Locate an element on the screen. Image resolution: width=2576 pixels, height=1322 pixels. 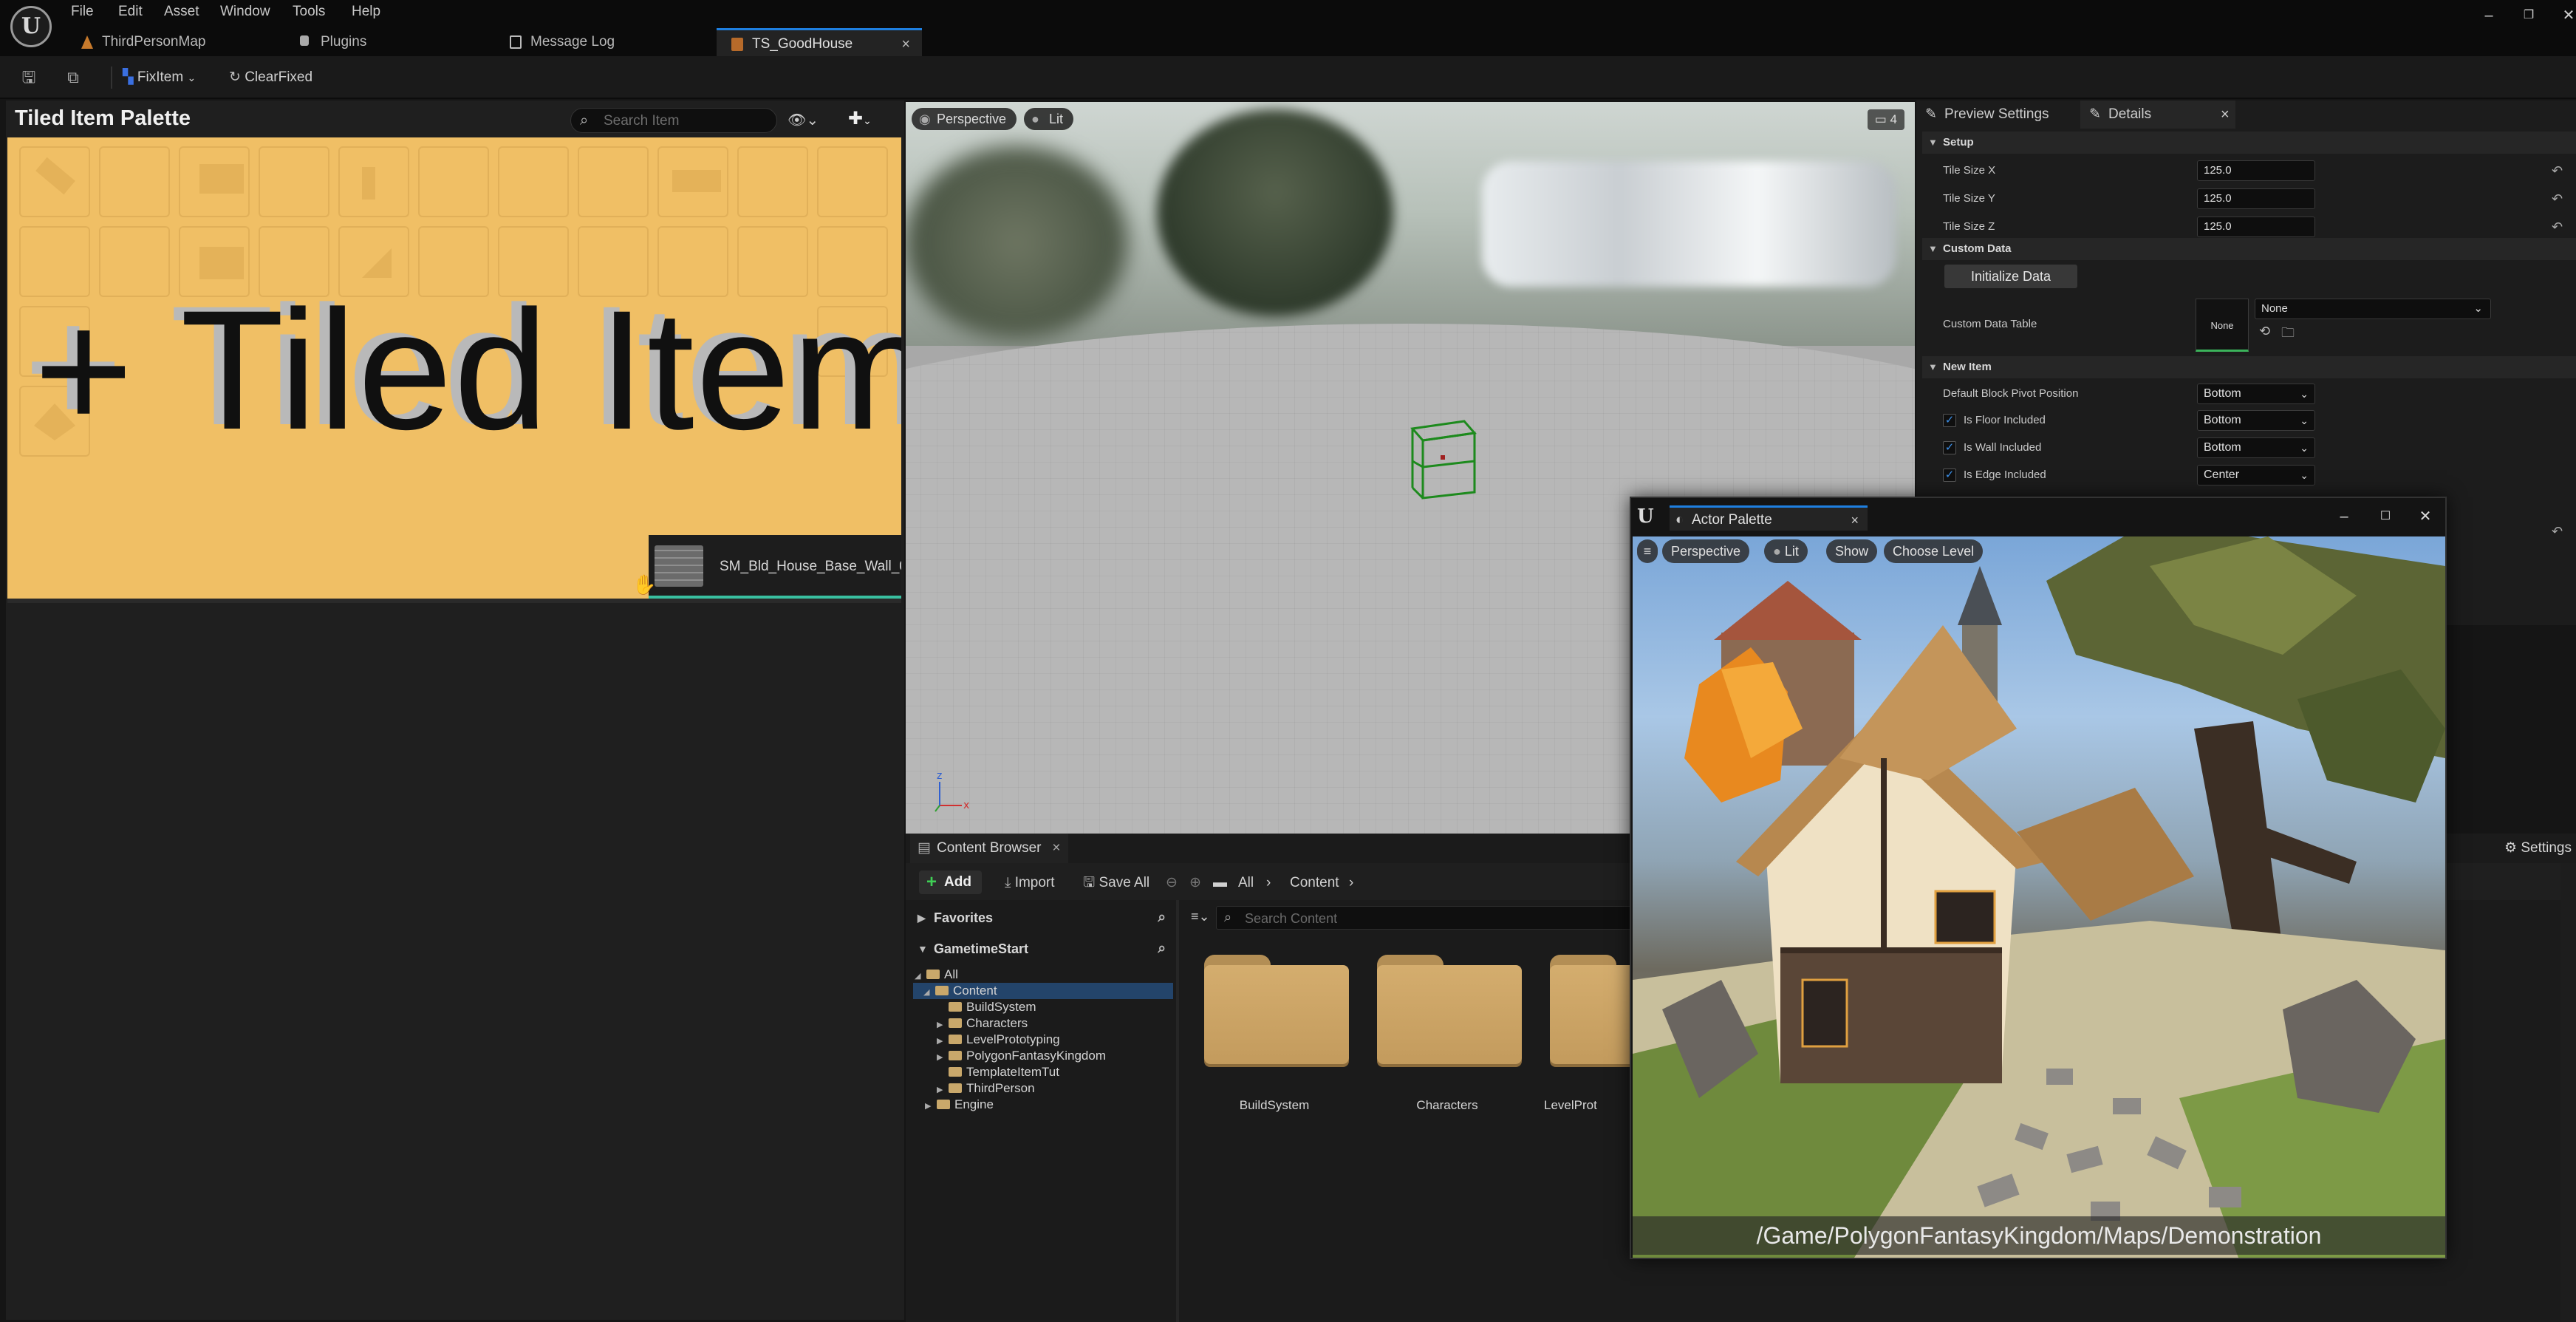
tile-size-y-input: 125.0 is located at coordinates (2256, 198).